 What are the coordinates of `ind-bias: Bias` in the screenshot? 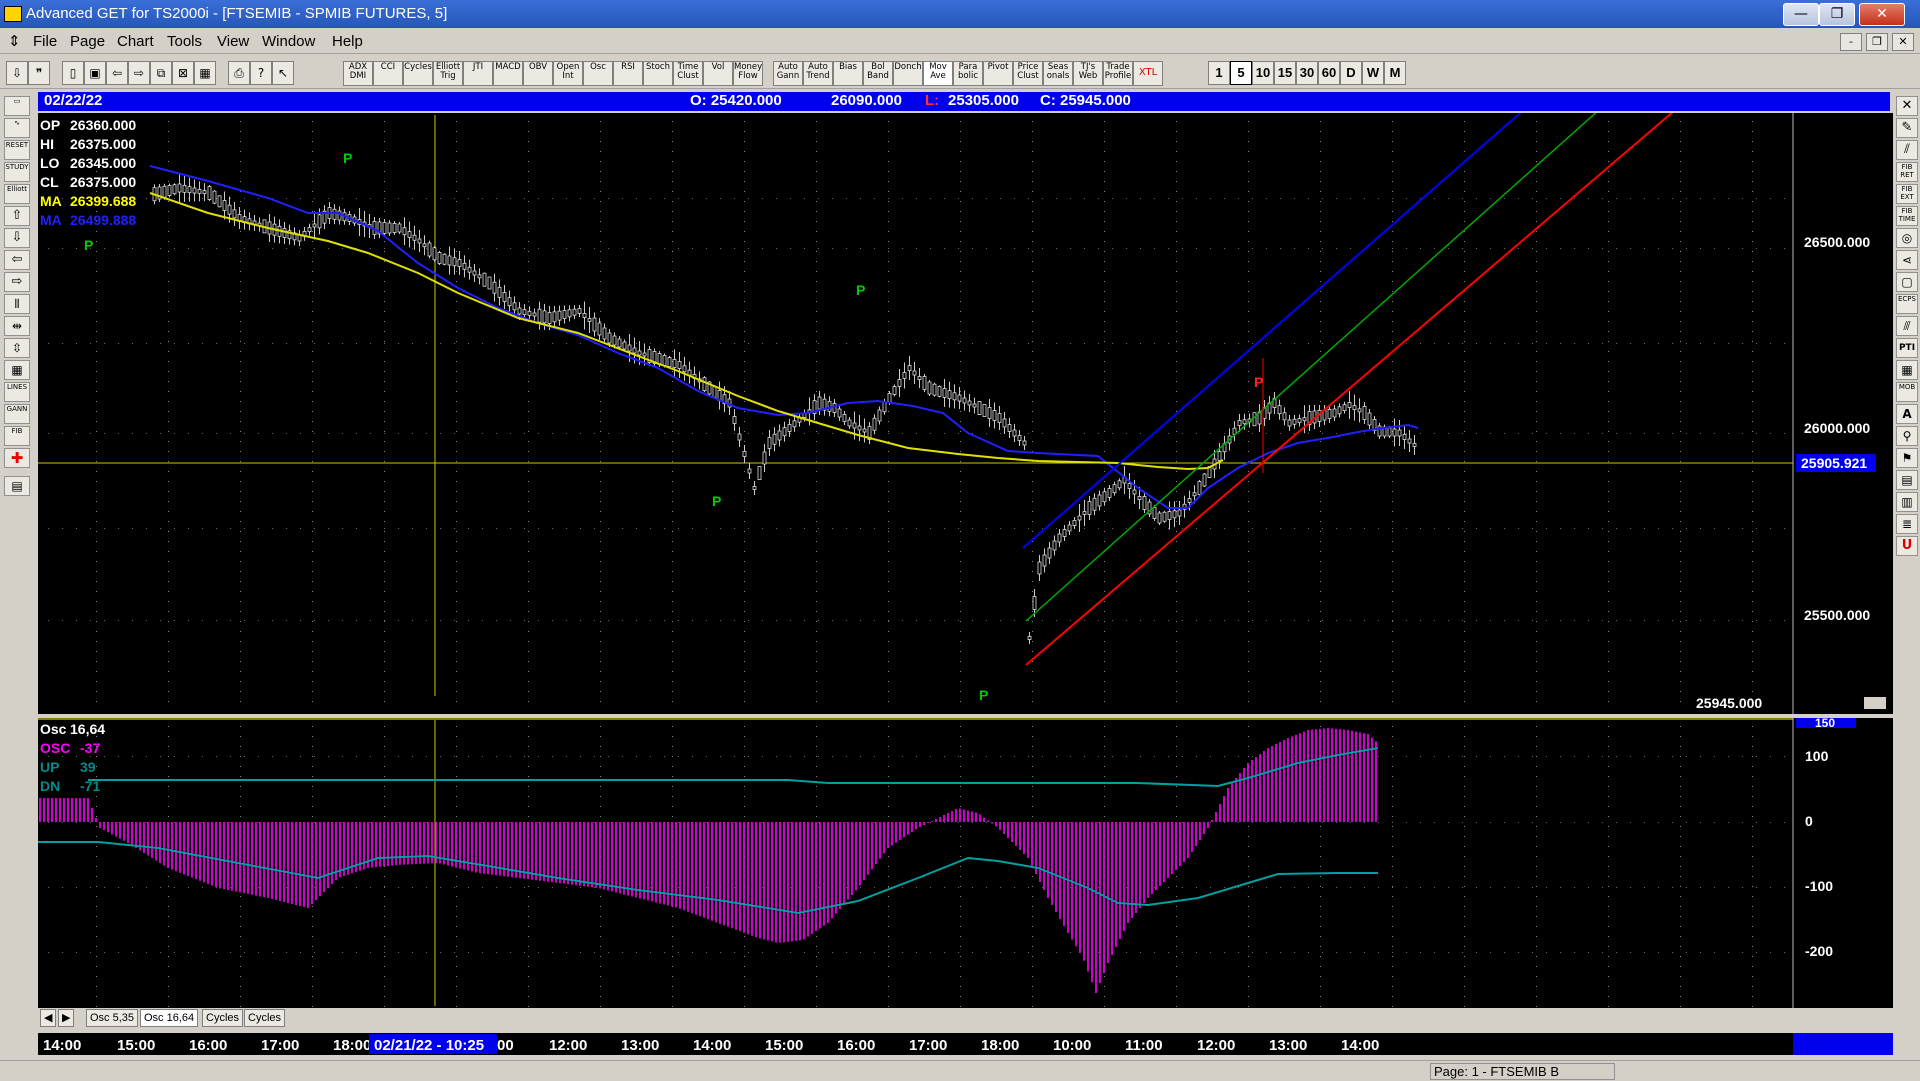 It's located at (848, 73).